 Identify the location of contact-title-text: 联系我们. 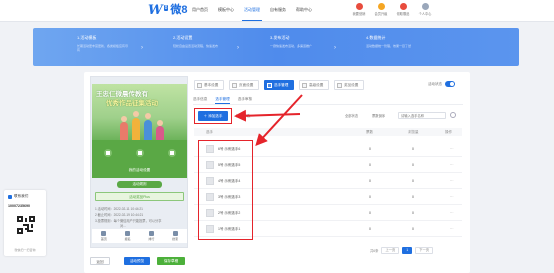
(21, 196).